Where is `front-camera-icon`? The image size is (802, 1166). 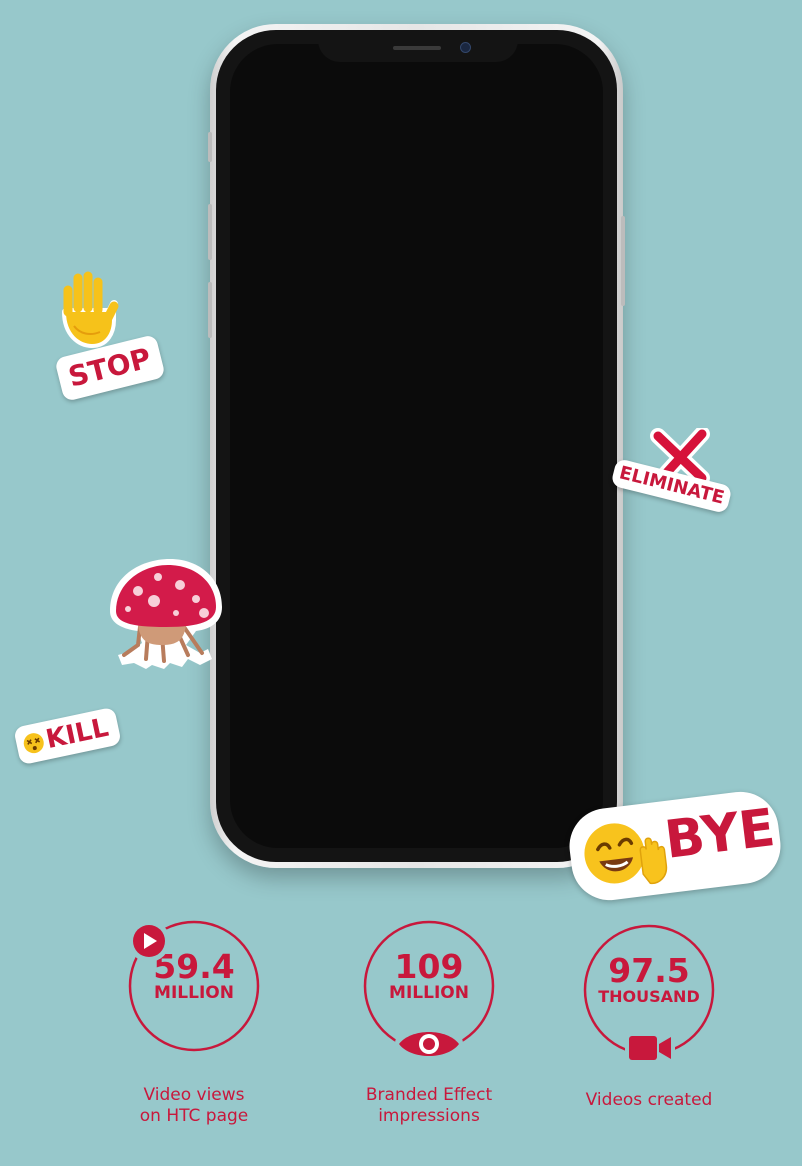 front-camera-icon is located at coordinates (465, 47).